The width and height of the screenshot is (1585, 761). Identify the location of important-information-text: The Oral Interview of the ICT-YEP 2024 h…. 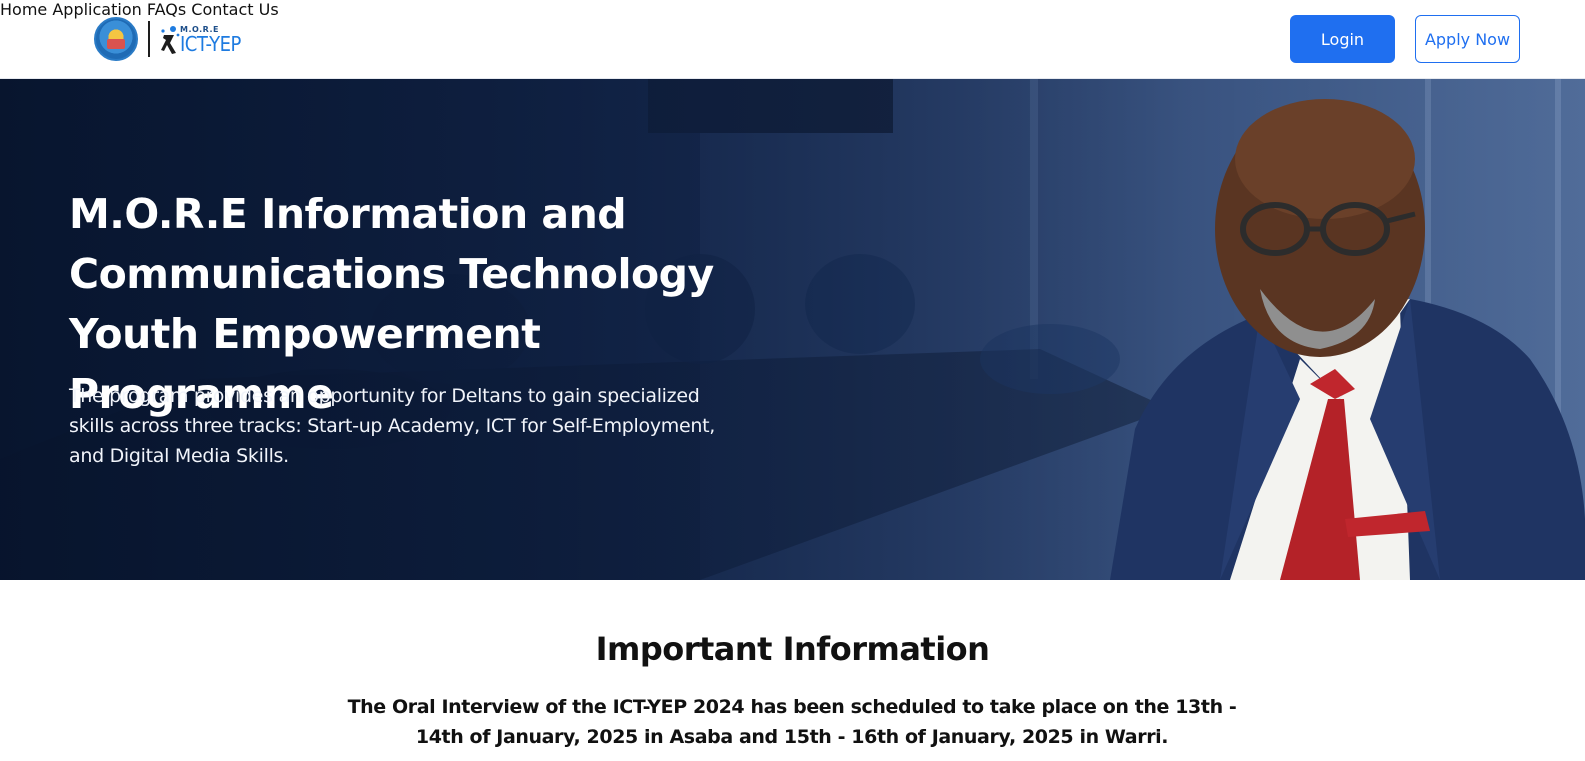
(792, 722).